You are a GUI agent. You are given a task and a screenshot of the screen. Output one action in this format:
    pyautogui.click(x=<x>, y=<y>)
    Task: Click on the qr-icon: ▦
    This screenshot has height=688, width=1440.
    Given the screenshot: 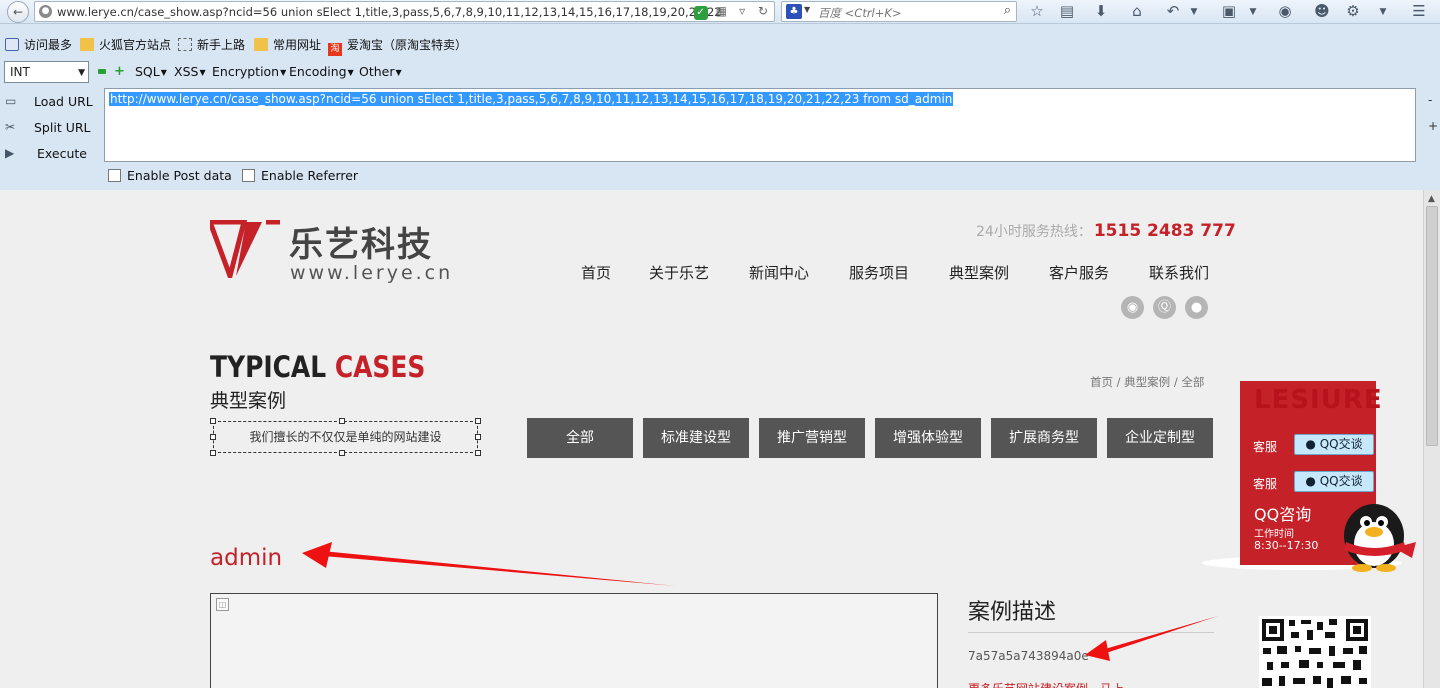 What is the action you would take?
    pyautogui.click(x=721, y=11)
    